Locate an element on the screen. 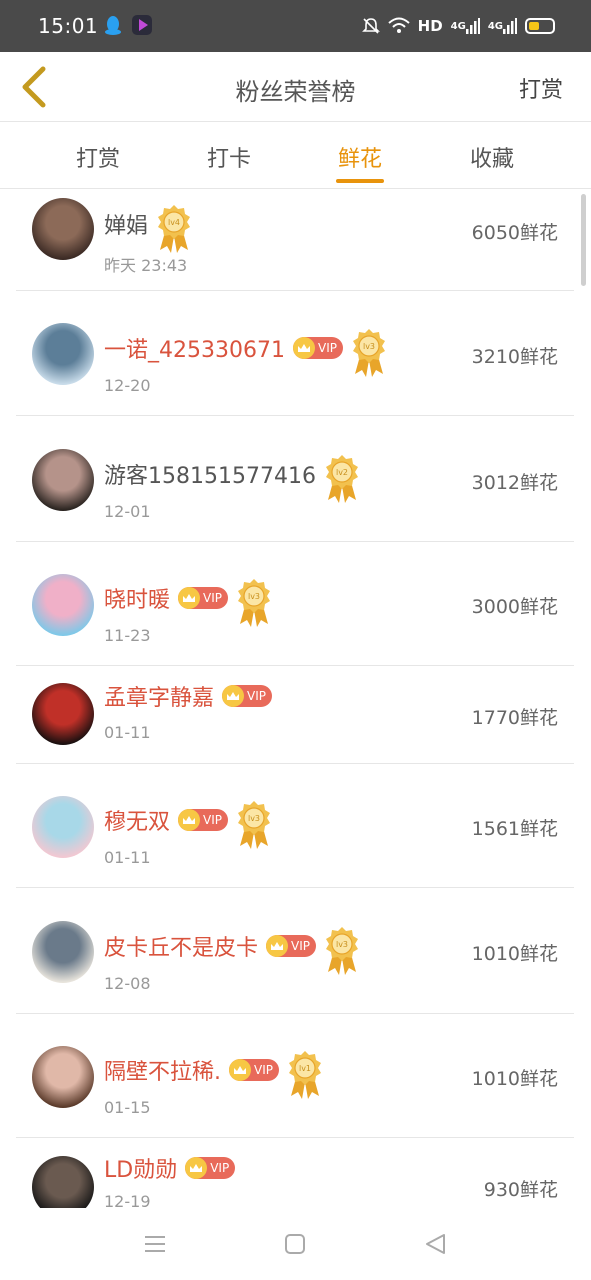  flower-amount: 1561鲜花 is located at coordinates (514, 829).